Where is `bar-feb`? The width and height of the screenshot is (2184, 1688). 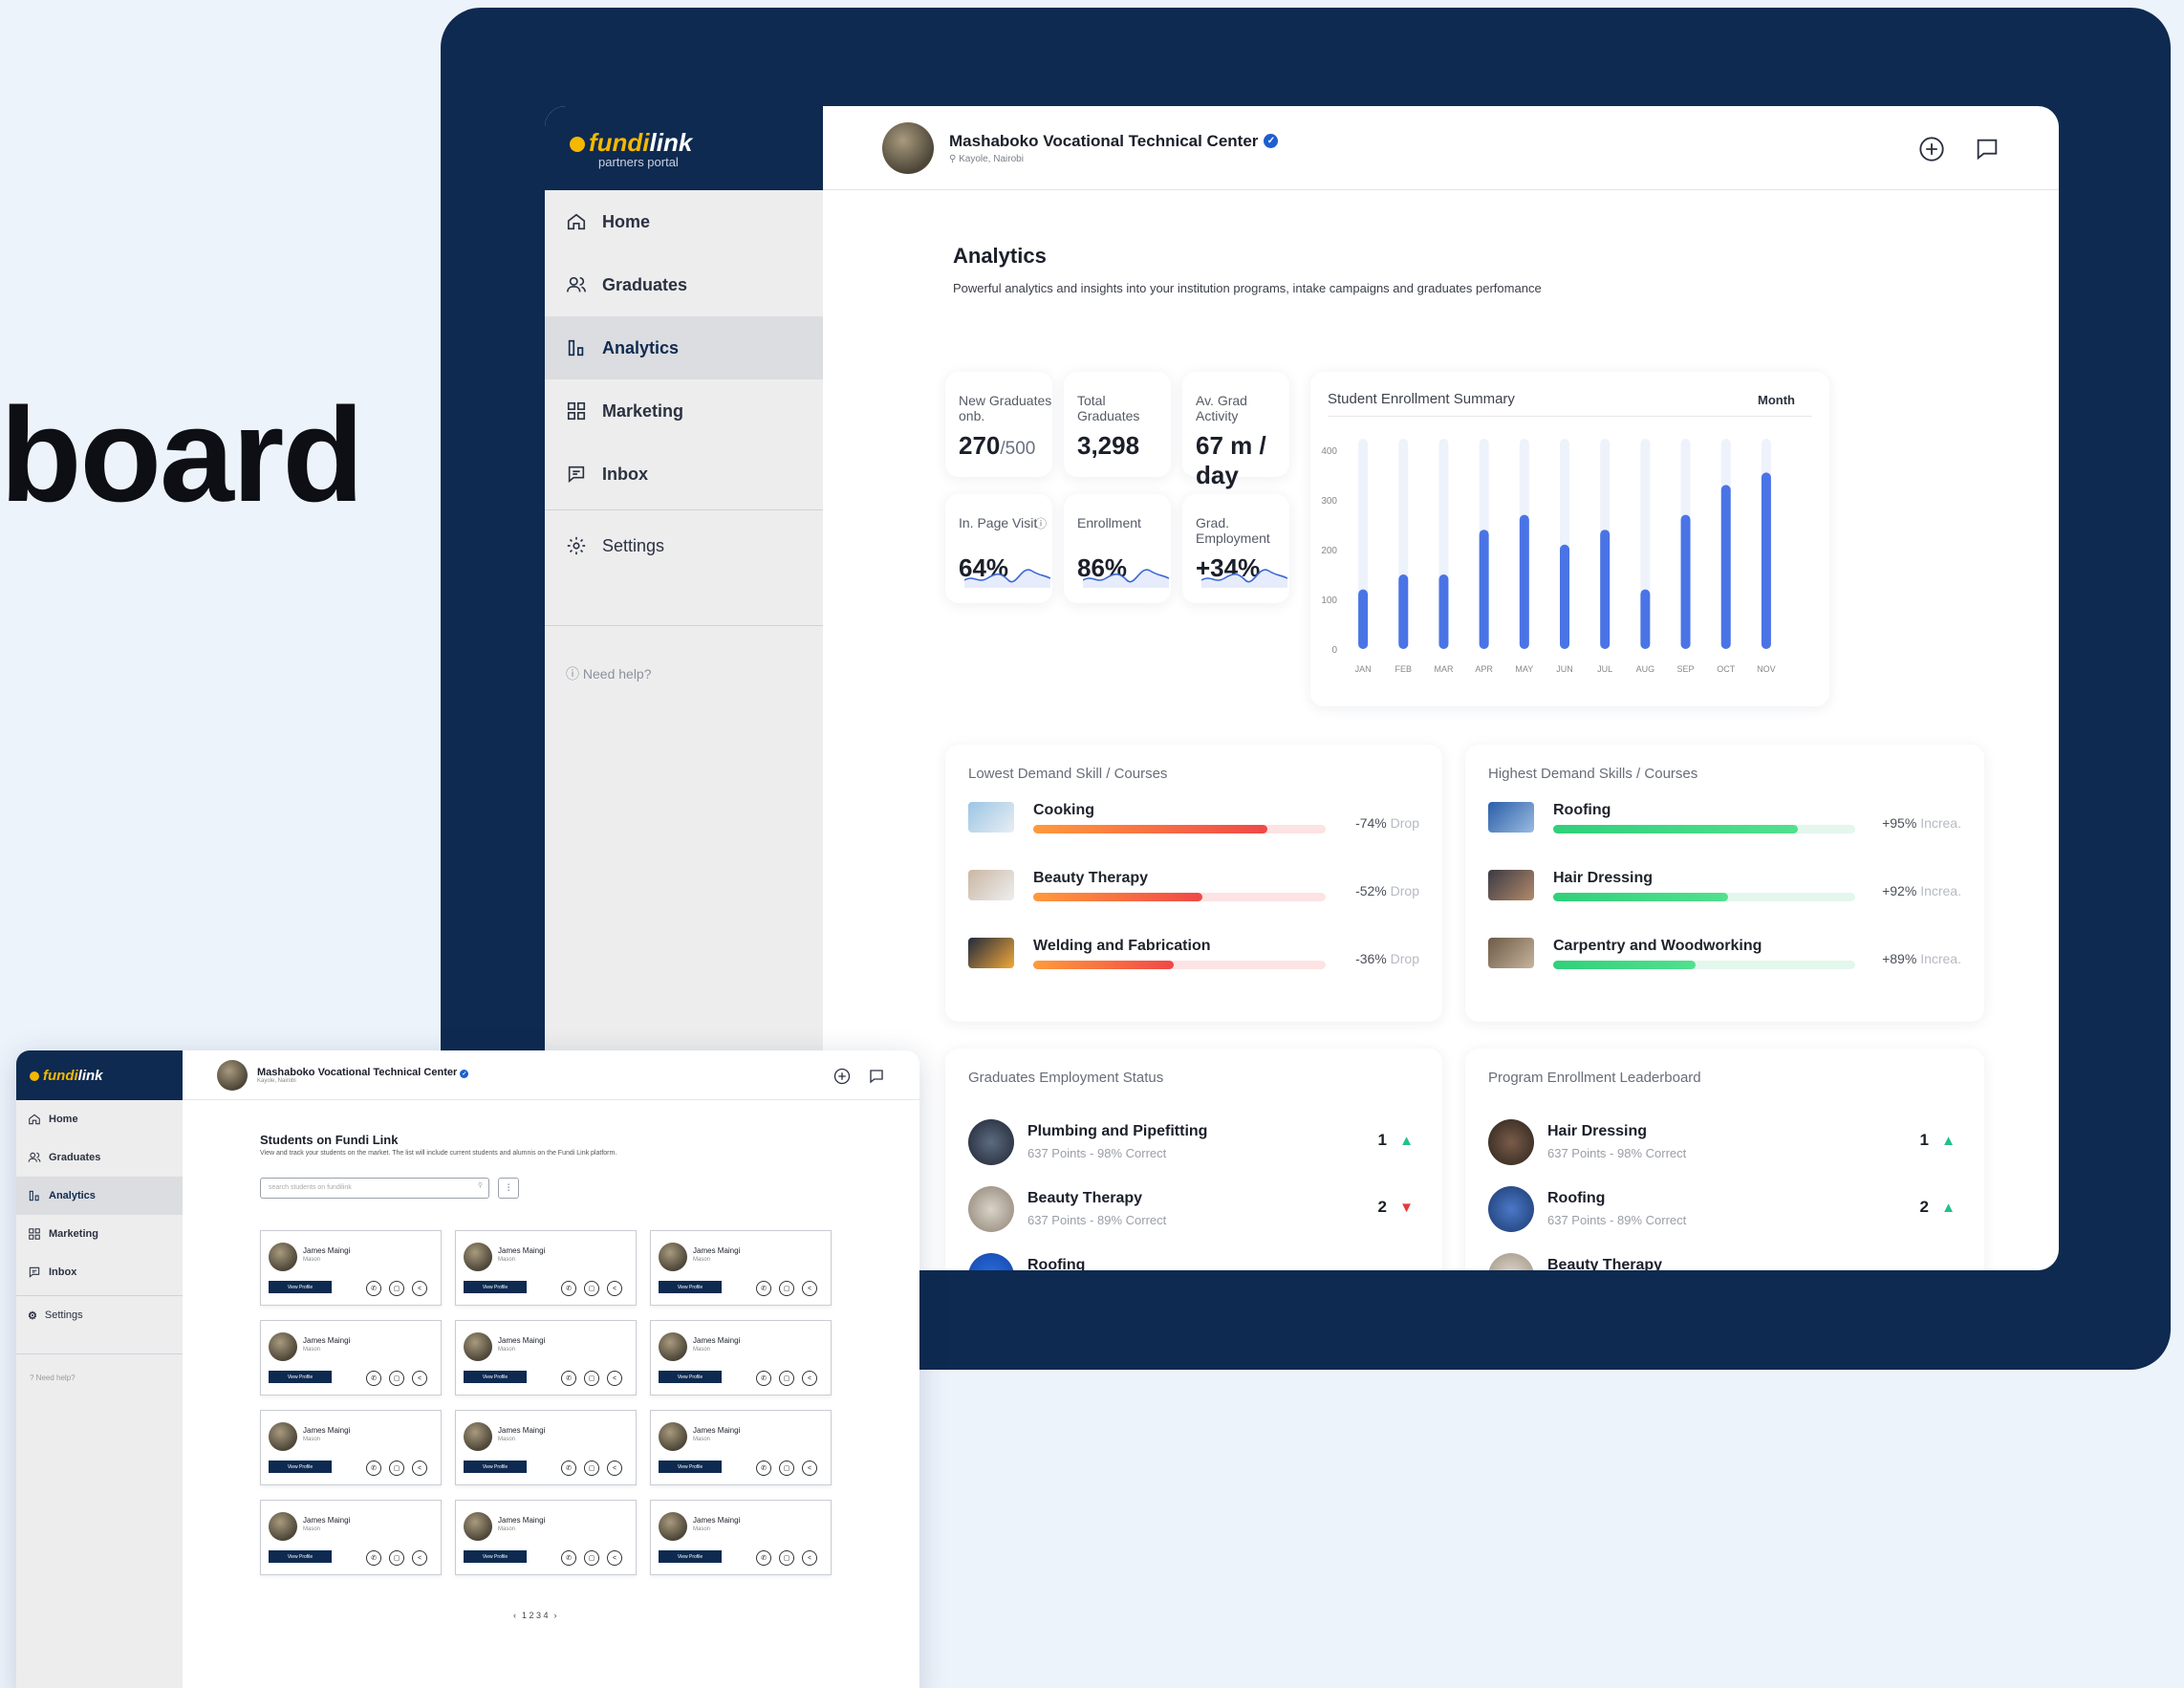 bar-feb is located at coordinates (1403, 611).